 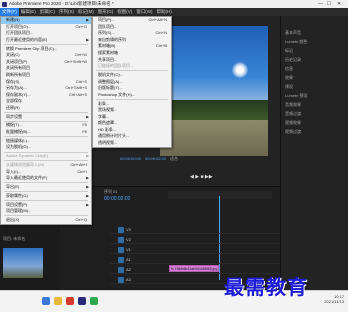 I want to click on menu-0: 文件(F), so click(x=9, y=12).